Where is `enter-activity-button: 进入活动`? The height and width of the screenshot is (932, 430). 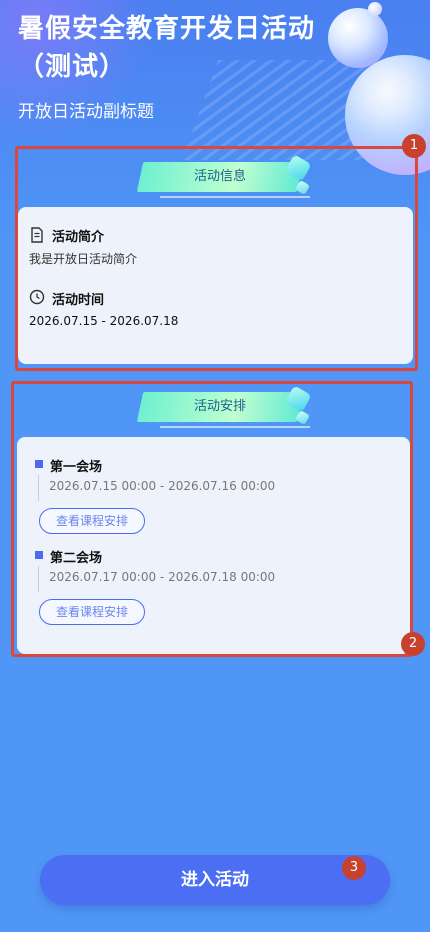
enter-activity-button: 进入活动 is located at coordinates (215, 880).